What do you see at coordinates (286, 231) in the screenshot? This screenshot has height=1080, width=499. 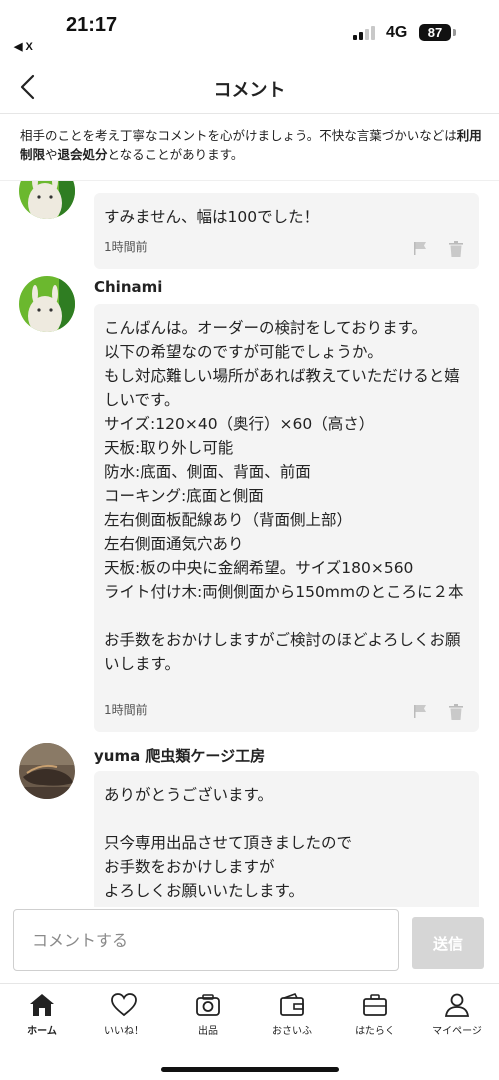 I see `comment-bubble: すみません、幅は100でした！ 1時間前` at bounding box center [286, 231].